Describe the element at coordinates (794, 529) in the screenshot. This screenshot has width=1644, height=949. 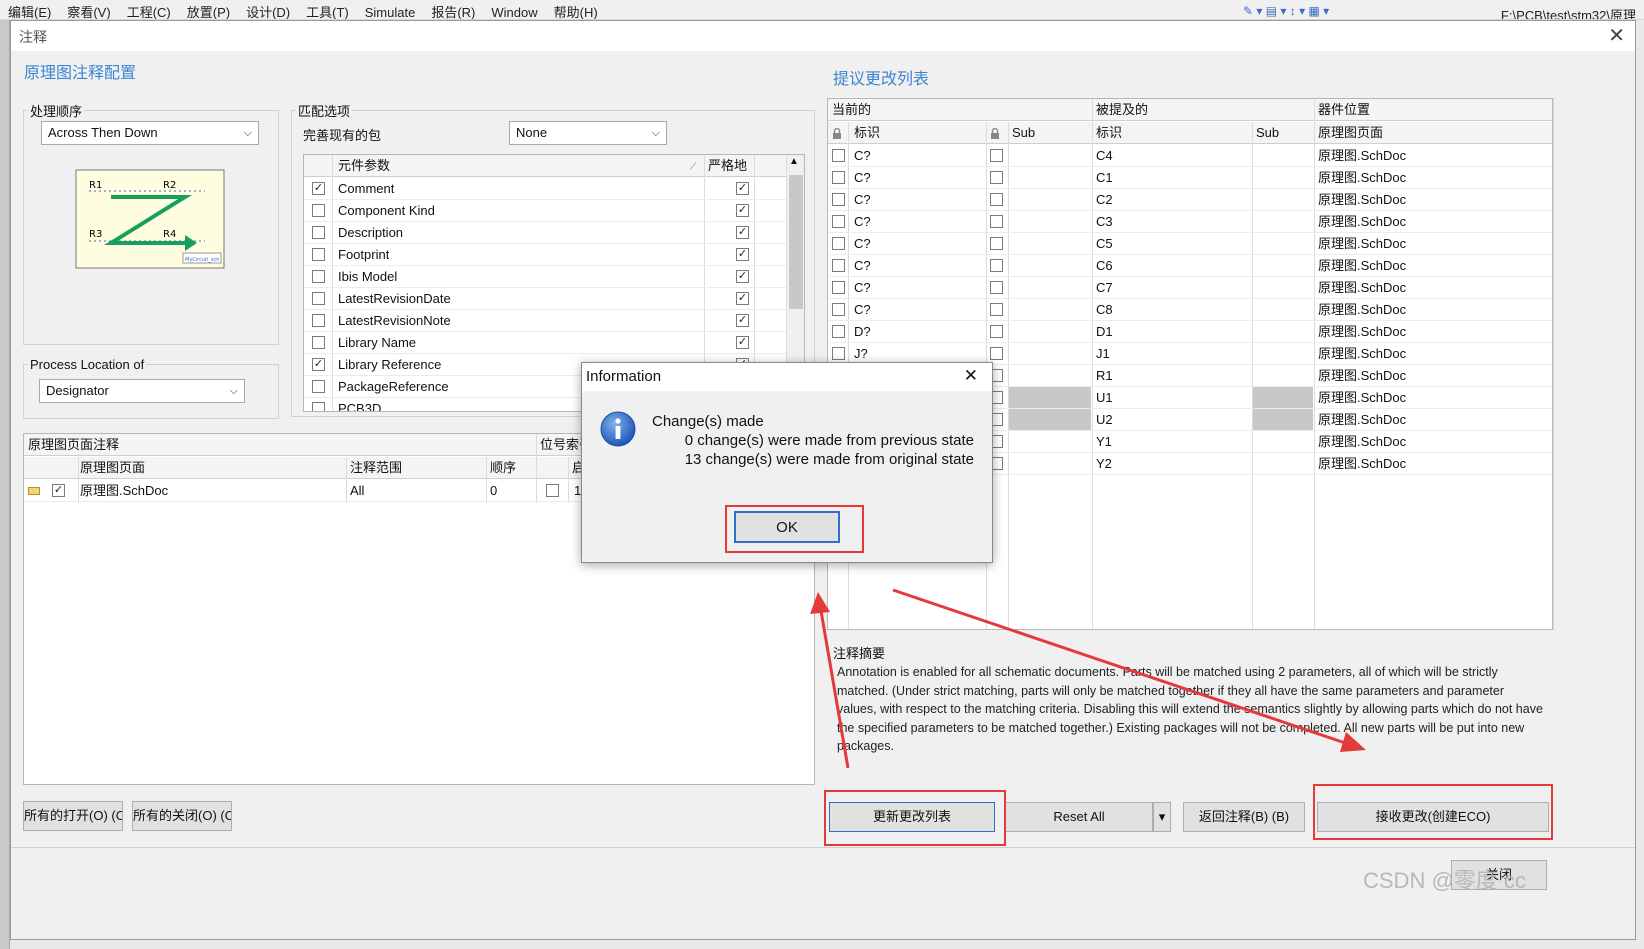
I see `highlight-ok` at that location.